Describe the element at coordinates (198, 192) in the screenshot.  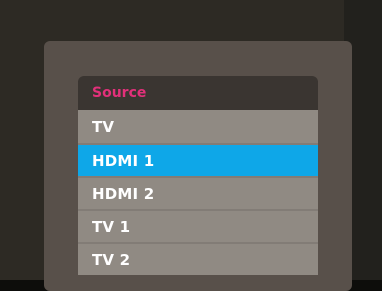
I see `source-option-hdmi-2: HDMI 2` at that location.